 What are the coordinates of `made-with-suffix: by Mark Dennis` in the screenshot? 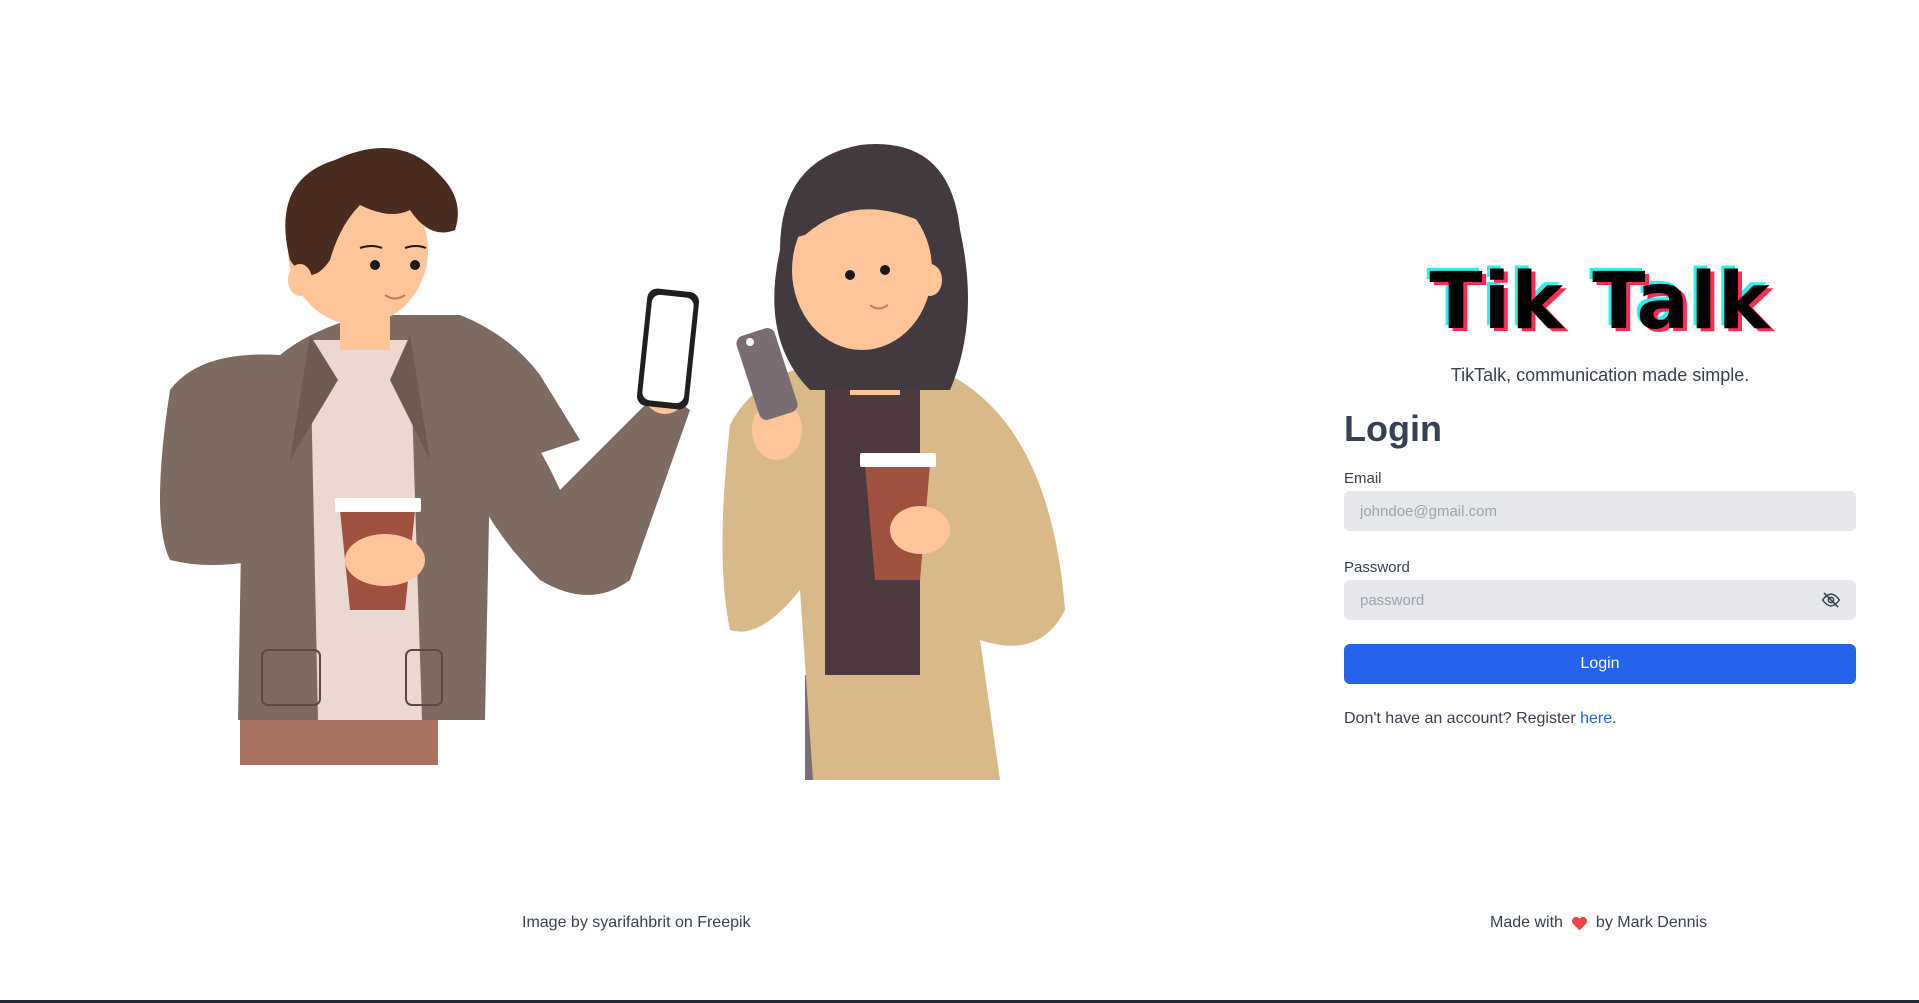 It's located at (1651, 922).